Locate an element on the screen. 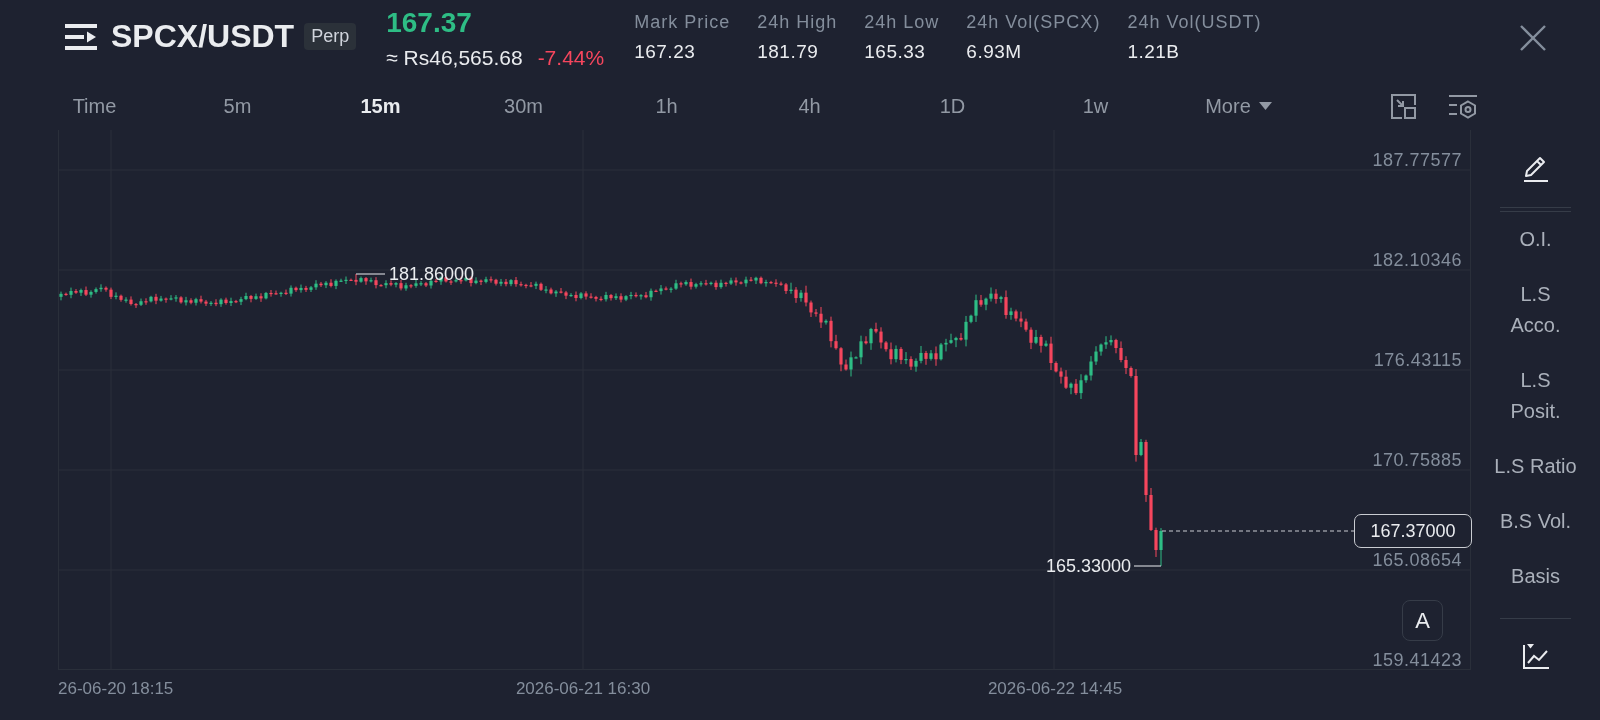 Image resolution: width=1600 pixels, height=720 pixels. stat-label: 24h High is located at coordinates (797, 22).